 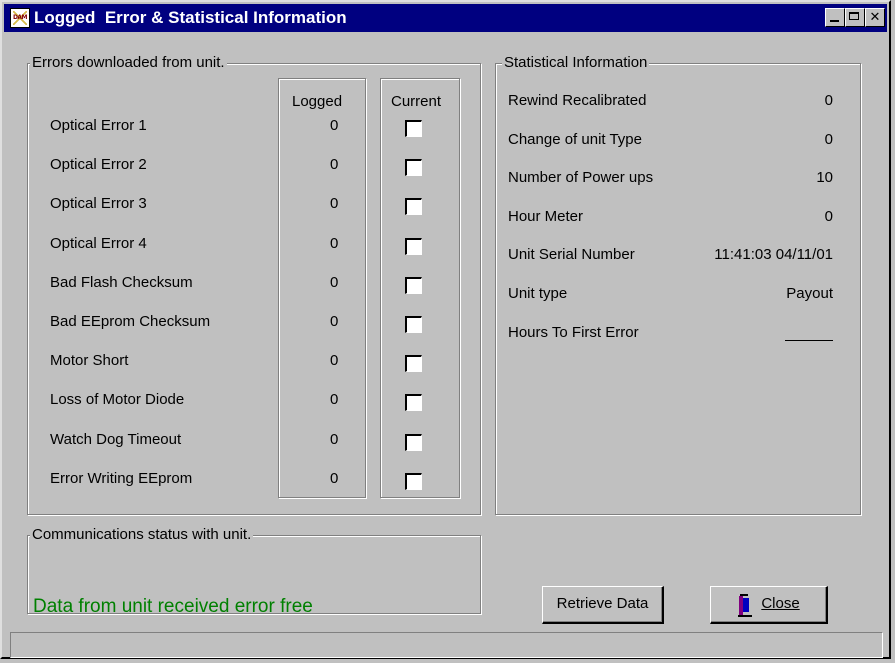 I want to click on logged-column-box, so click(x=322, y=288).